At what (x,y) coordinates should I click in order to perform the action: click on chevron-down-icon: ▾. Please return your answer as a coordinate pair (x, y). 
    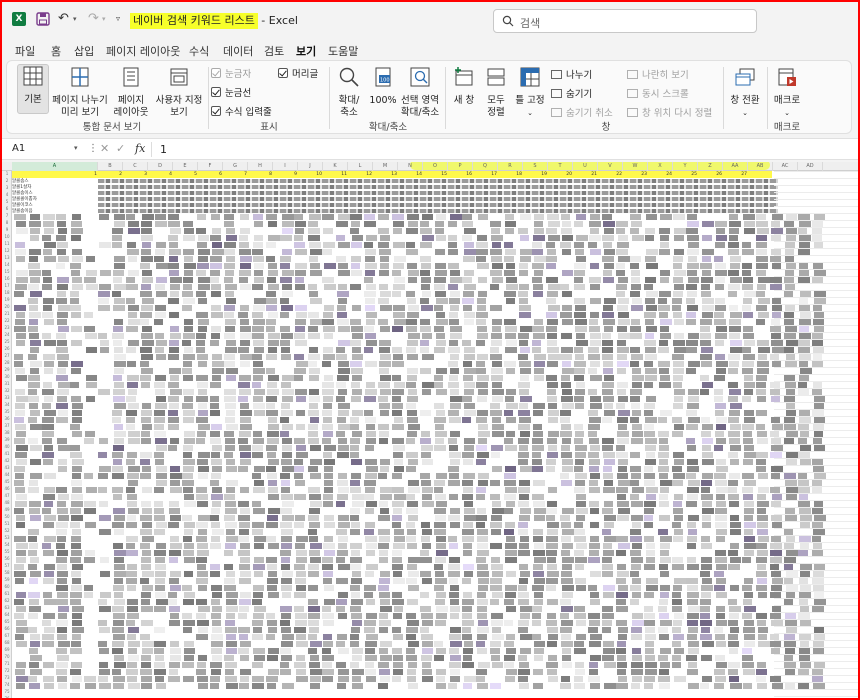
    Looking at the image, I should click on (76, 148).